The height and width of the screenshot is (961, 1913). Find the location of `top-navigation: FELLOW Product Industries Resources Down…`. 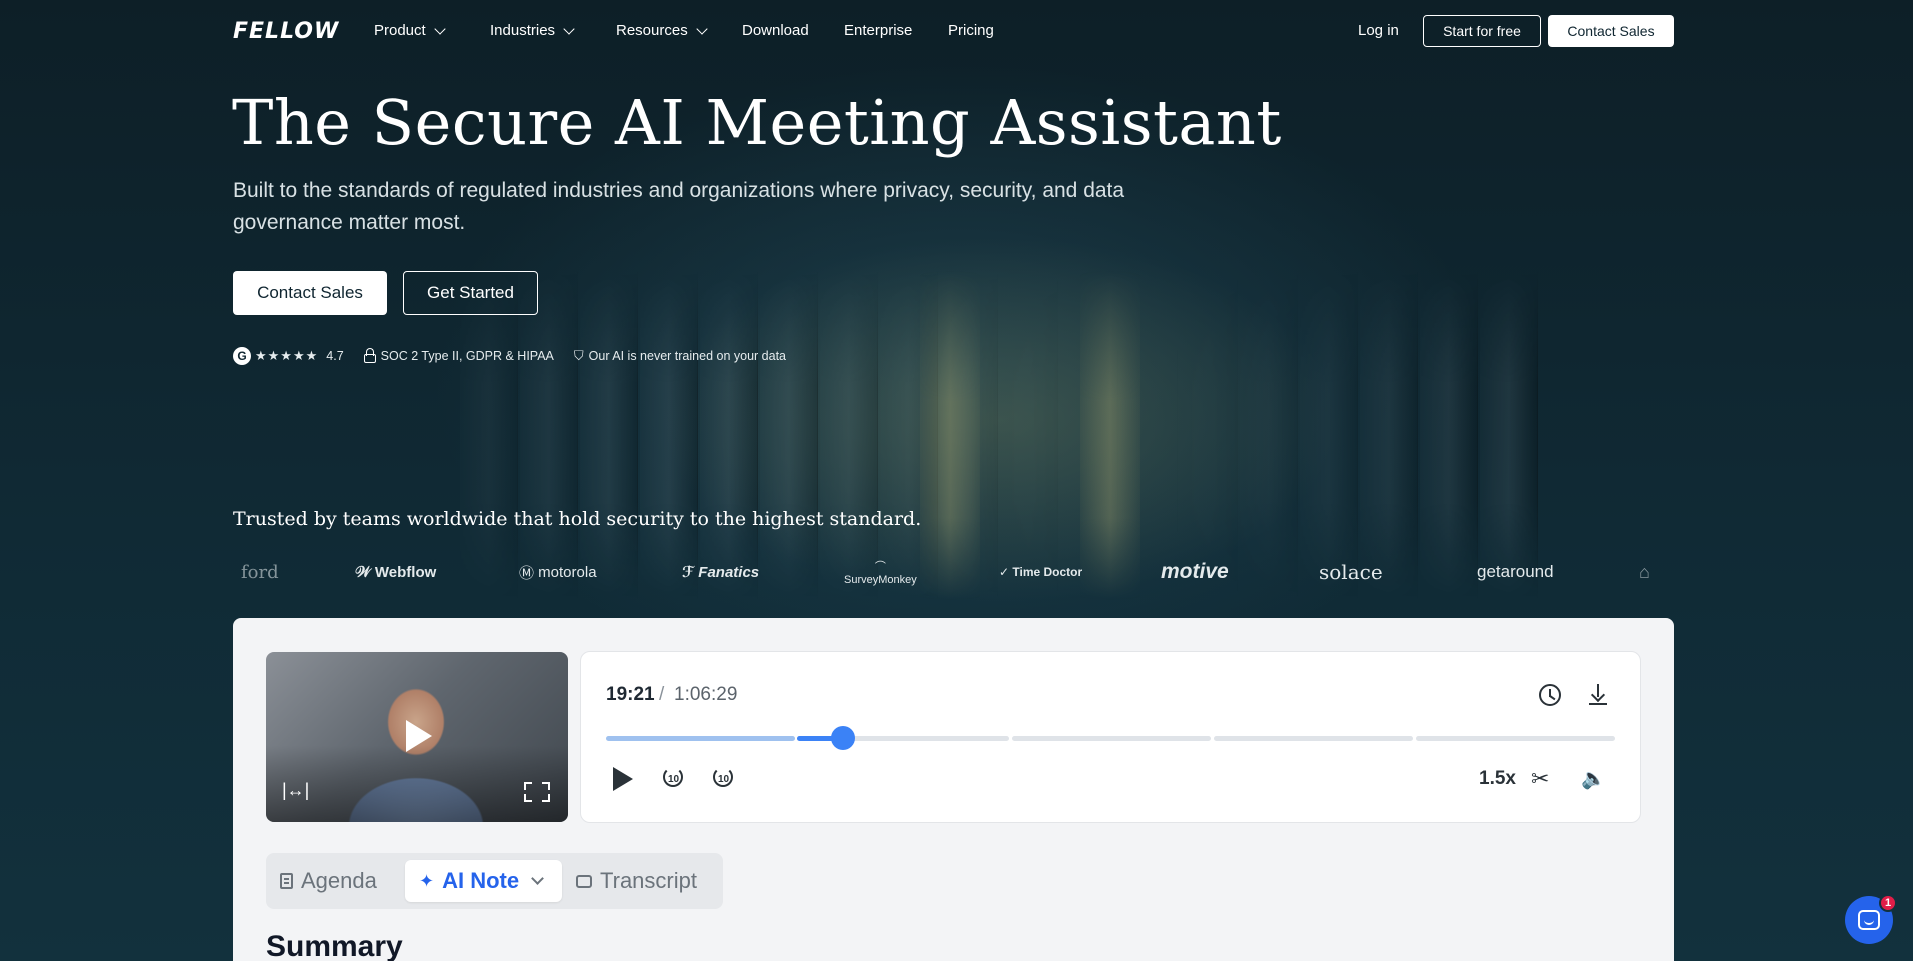

top-navigation: FELLOW Product Industries Resources Down… is located at coordinates (956, 31).